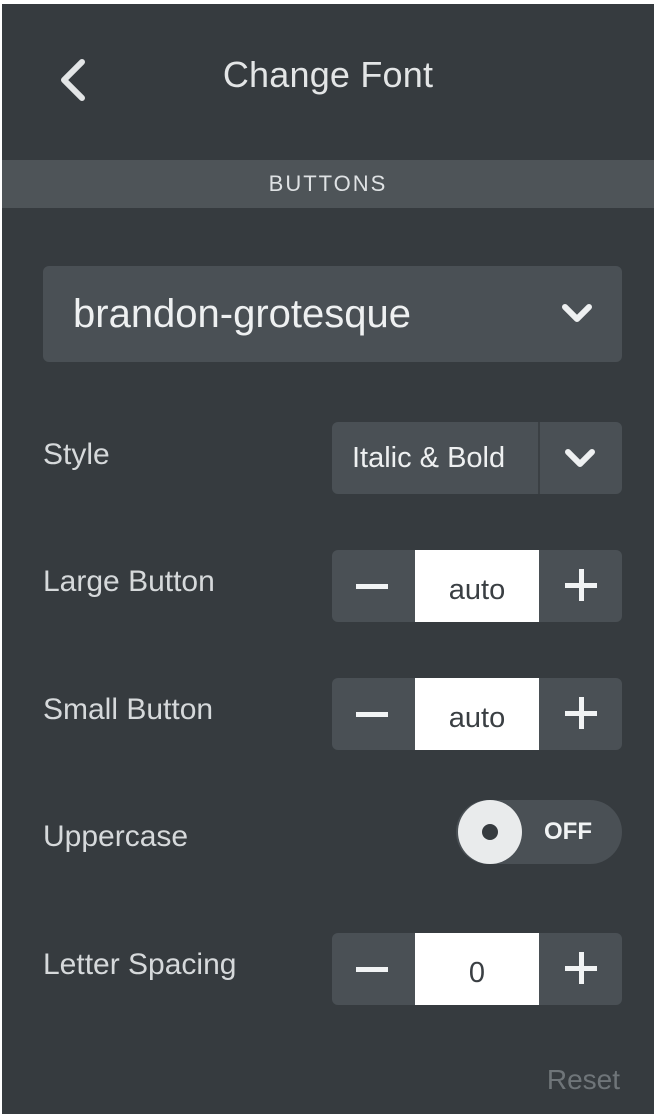 The height and width of the screenshot is (1117, 656). Describe the element at coordinates (490, 832) in the screenshot. I see `toggle-knob` at that location.